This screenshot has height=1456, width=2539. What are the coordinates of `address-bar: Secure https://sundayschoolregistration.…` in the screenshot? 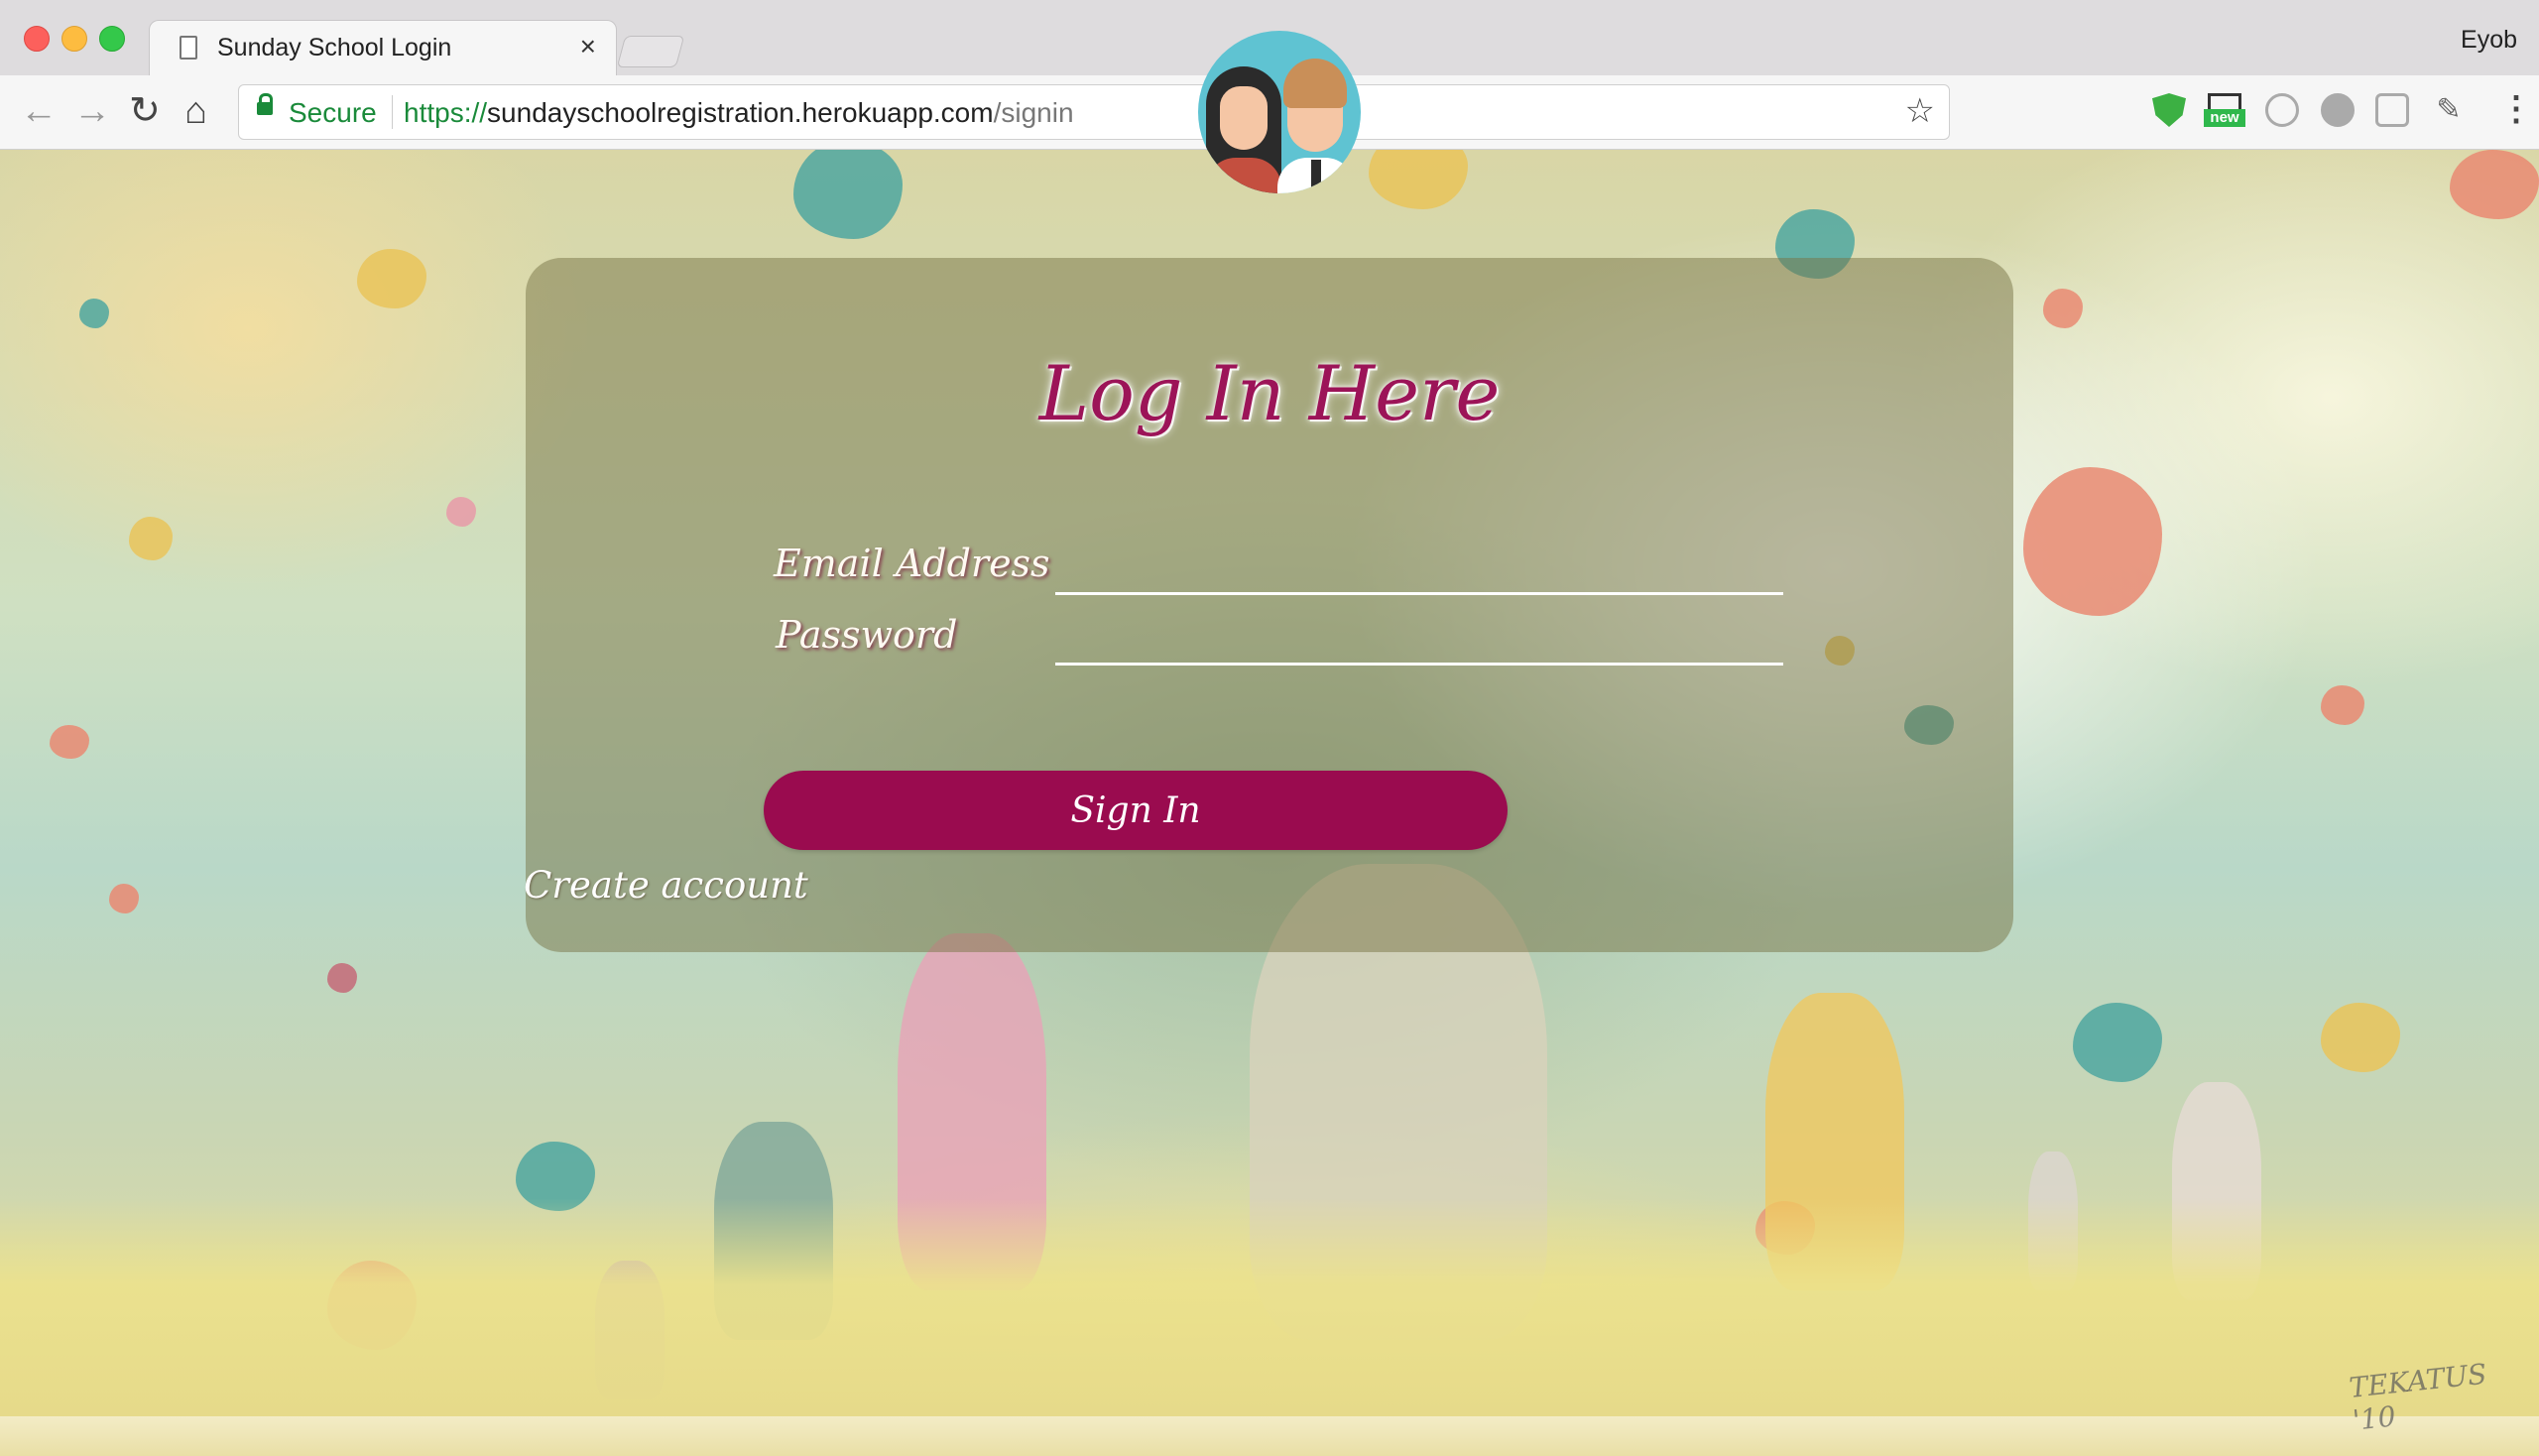 It's located at (1094, 112).